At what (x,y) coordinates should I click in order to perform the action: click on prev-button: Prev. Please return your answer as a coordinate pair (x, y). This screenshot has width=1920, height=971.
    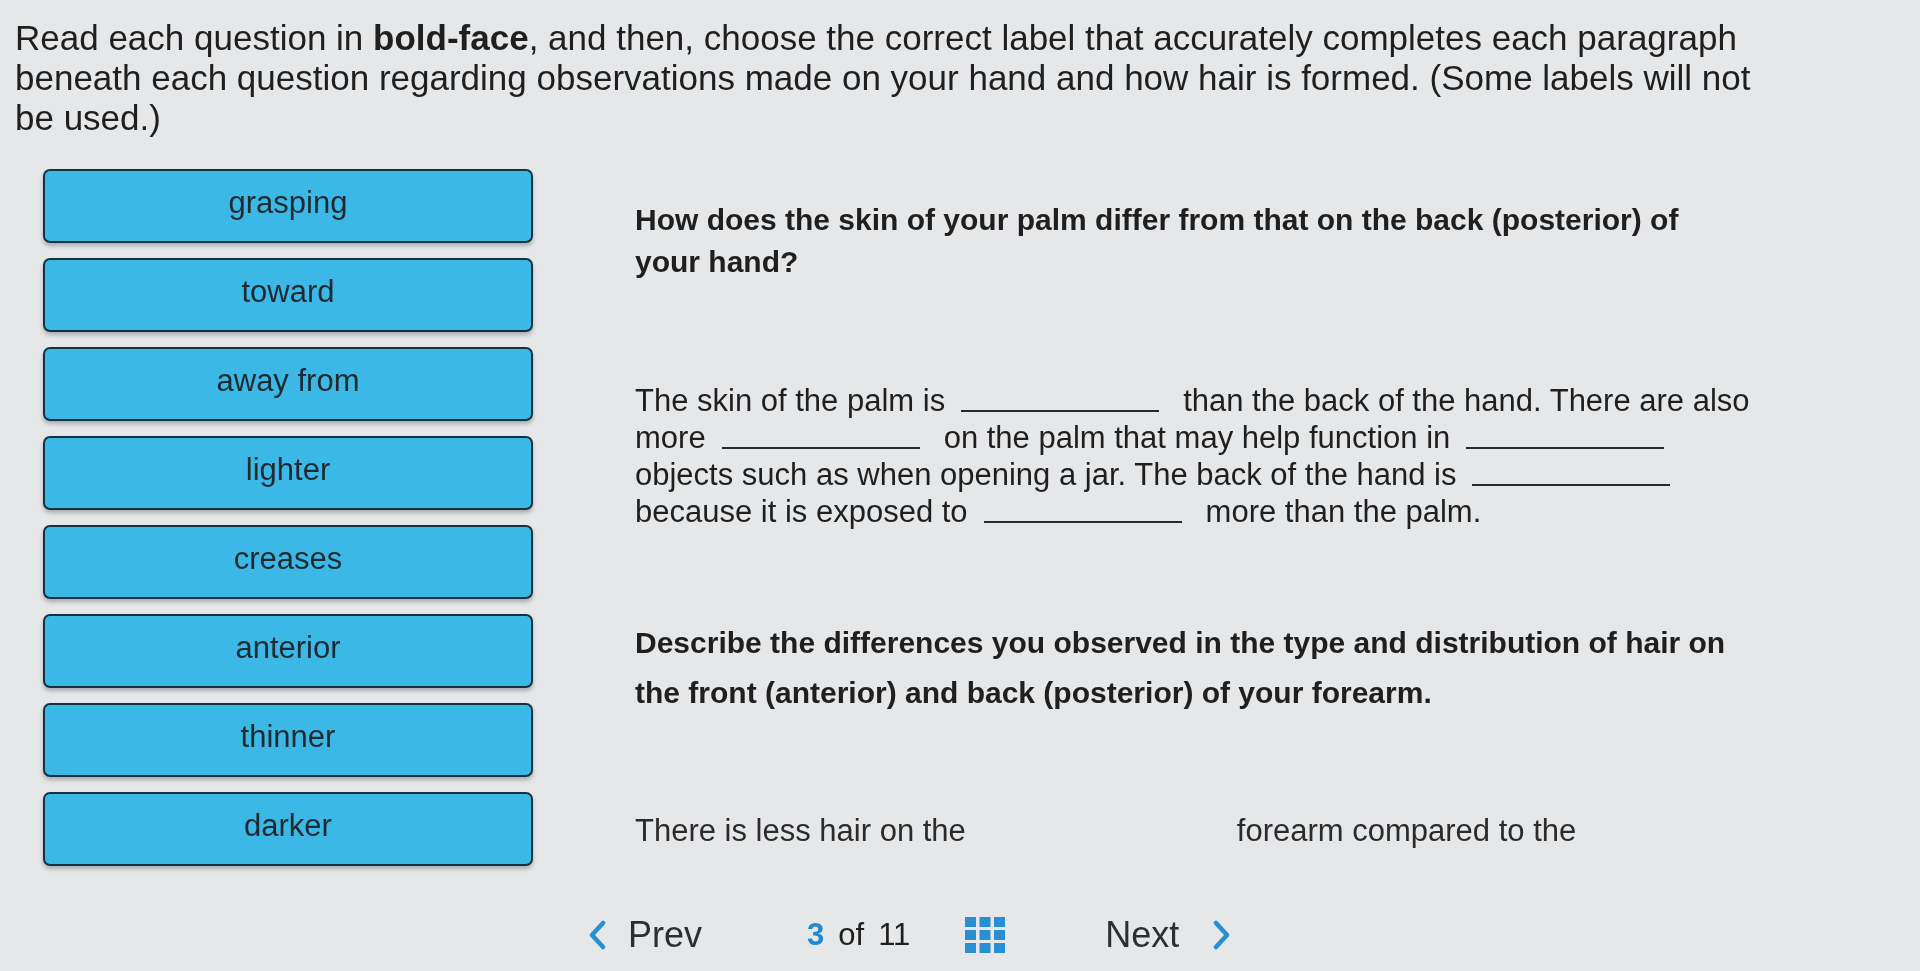
    Looking at the image, I should click on (645, 935).